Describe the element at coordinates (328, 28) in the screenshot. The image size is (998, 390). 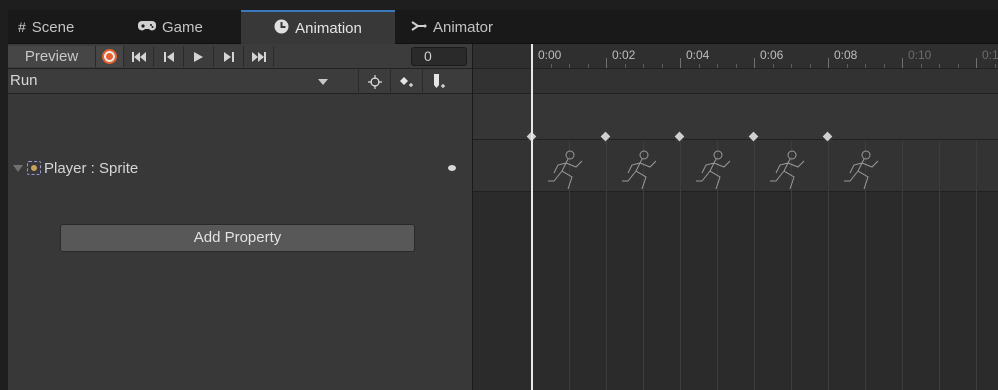
I see `tab-label: Animation` at that location.